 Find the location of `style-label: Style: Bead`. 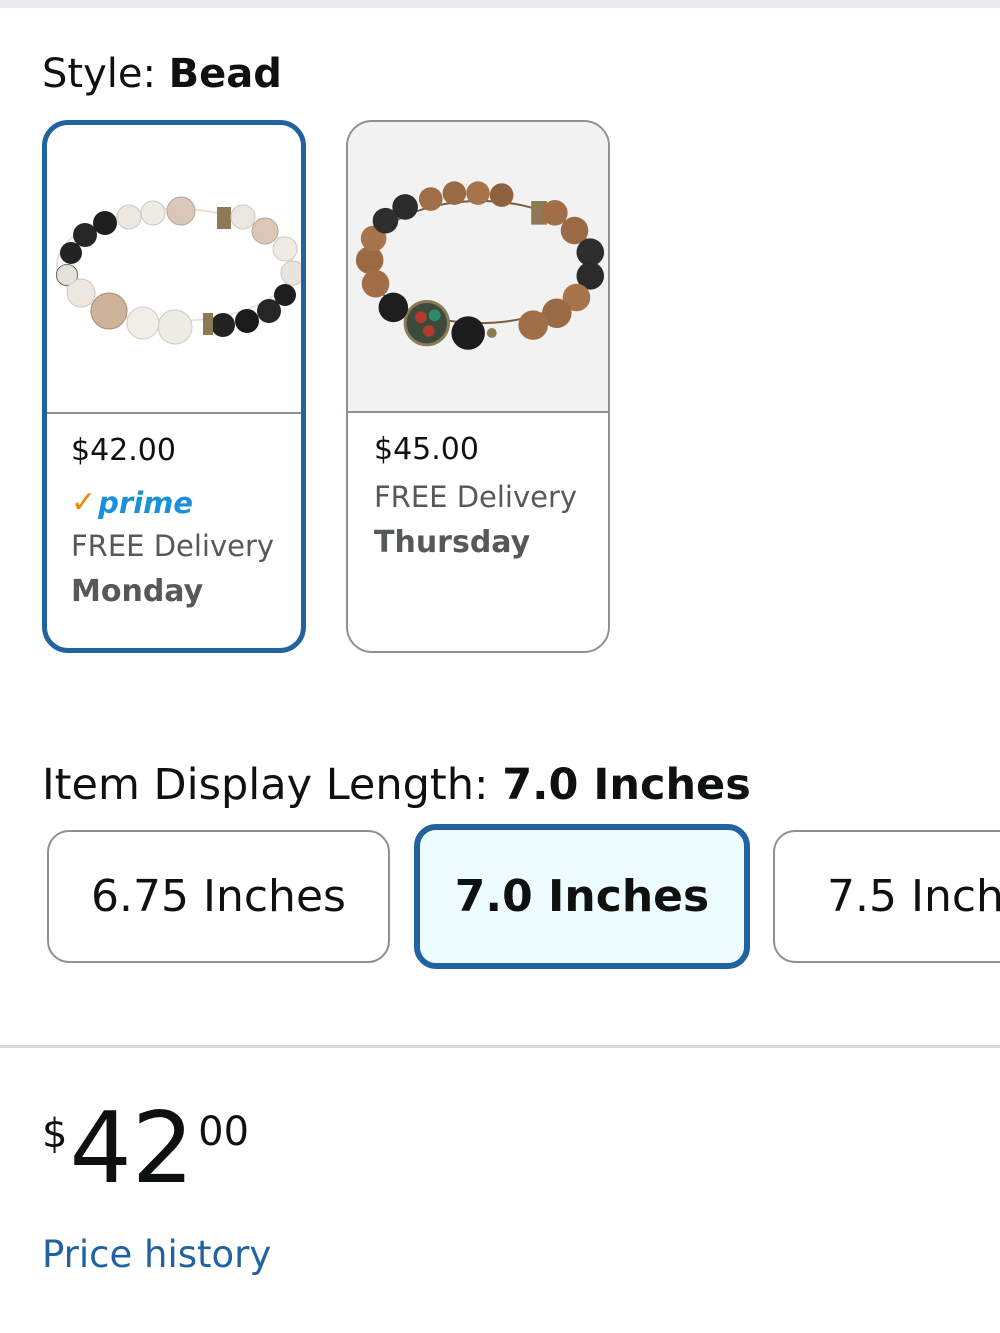

style-label: Style: Bead is located at coordinates (162, 74).